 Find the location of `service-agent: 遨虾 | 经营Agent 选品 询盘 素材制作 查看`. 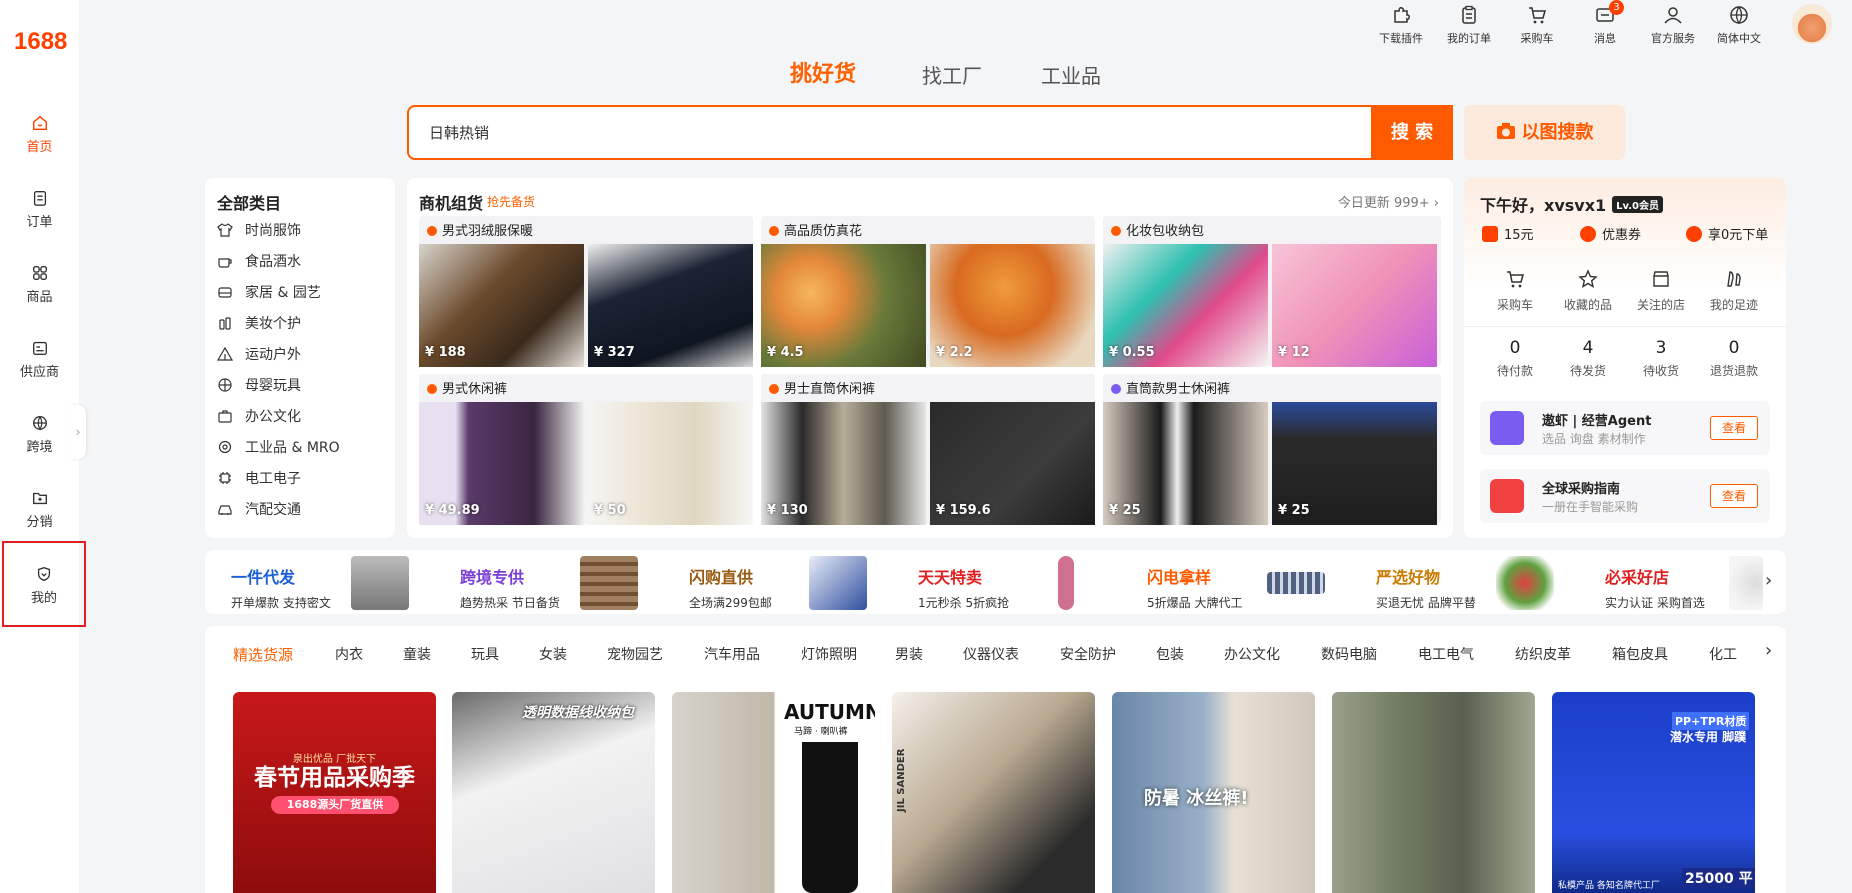

service-agent: 遨虾 | 经营Agent 选品 询盘 素材制作 查看 is located at coordinates (1625, 428).